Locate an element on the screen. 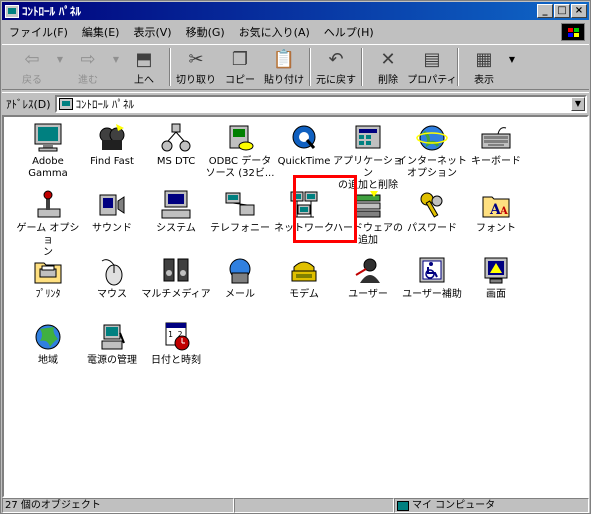 The height and width of the screenshot is (514, 591). icon-system: システム is located at coordinates (176, 212).